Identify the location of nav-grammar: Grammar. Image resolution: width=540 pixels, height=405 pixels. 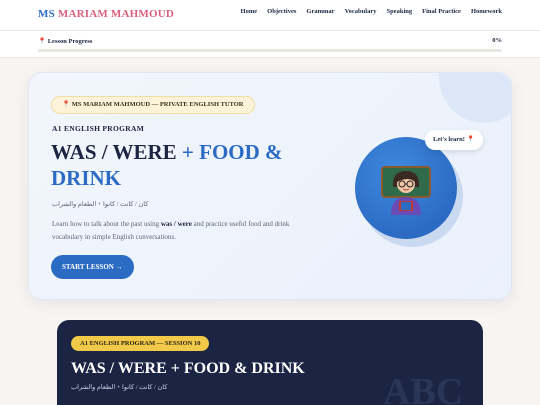
(320, 11).